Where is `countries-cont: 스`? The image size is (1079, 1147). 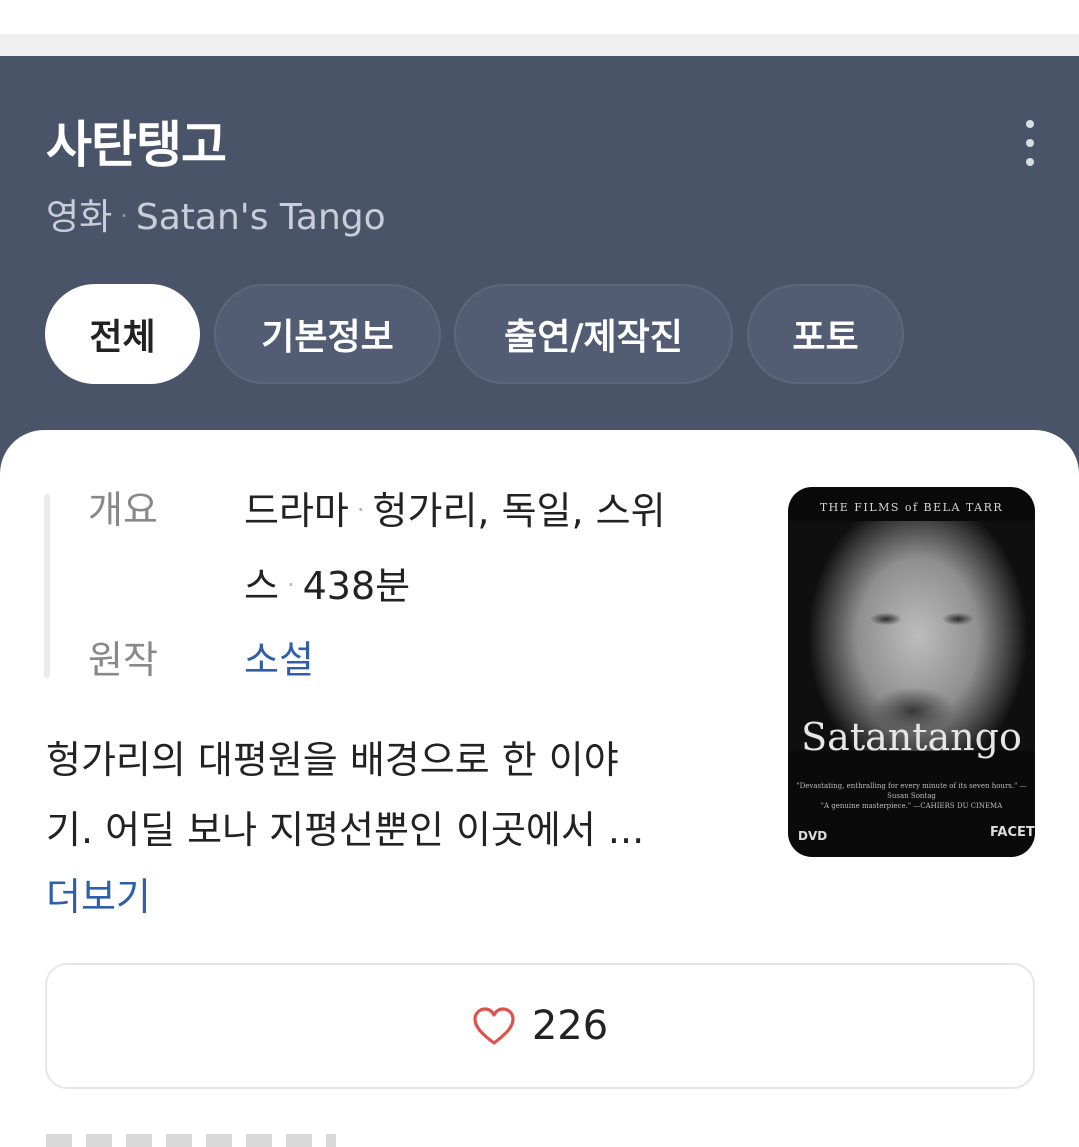
countries-cont: 스 is located at coordinates (261, 586).